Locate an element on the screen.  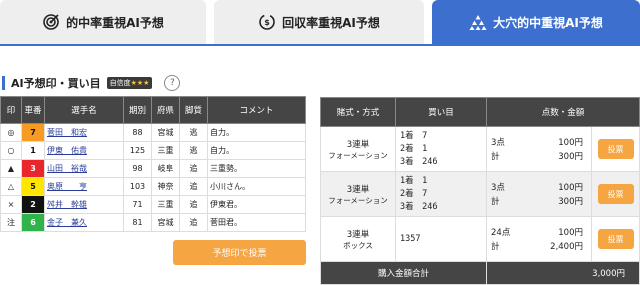
tab-label: 回収率重視AI予想 is located at coordinates (331, 22).